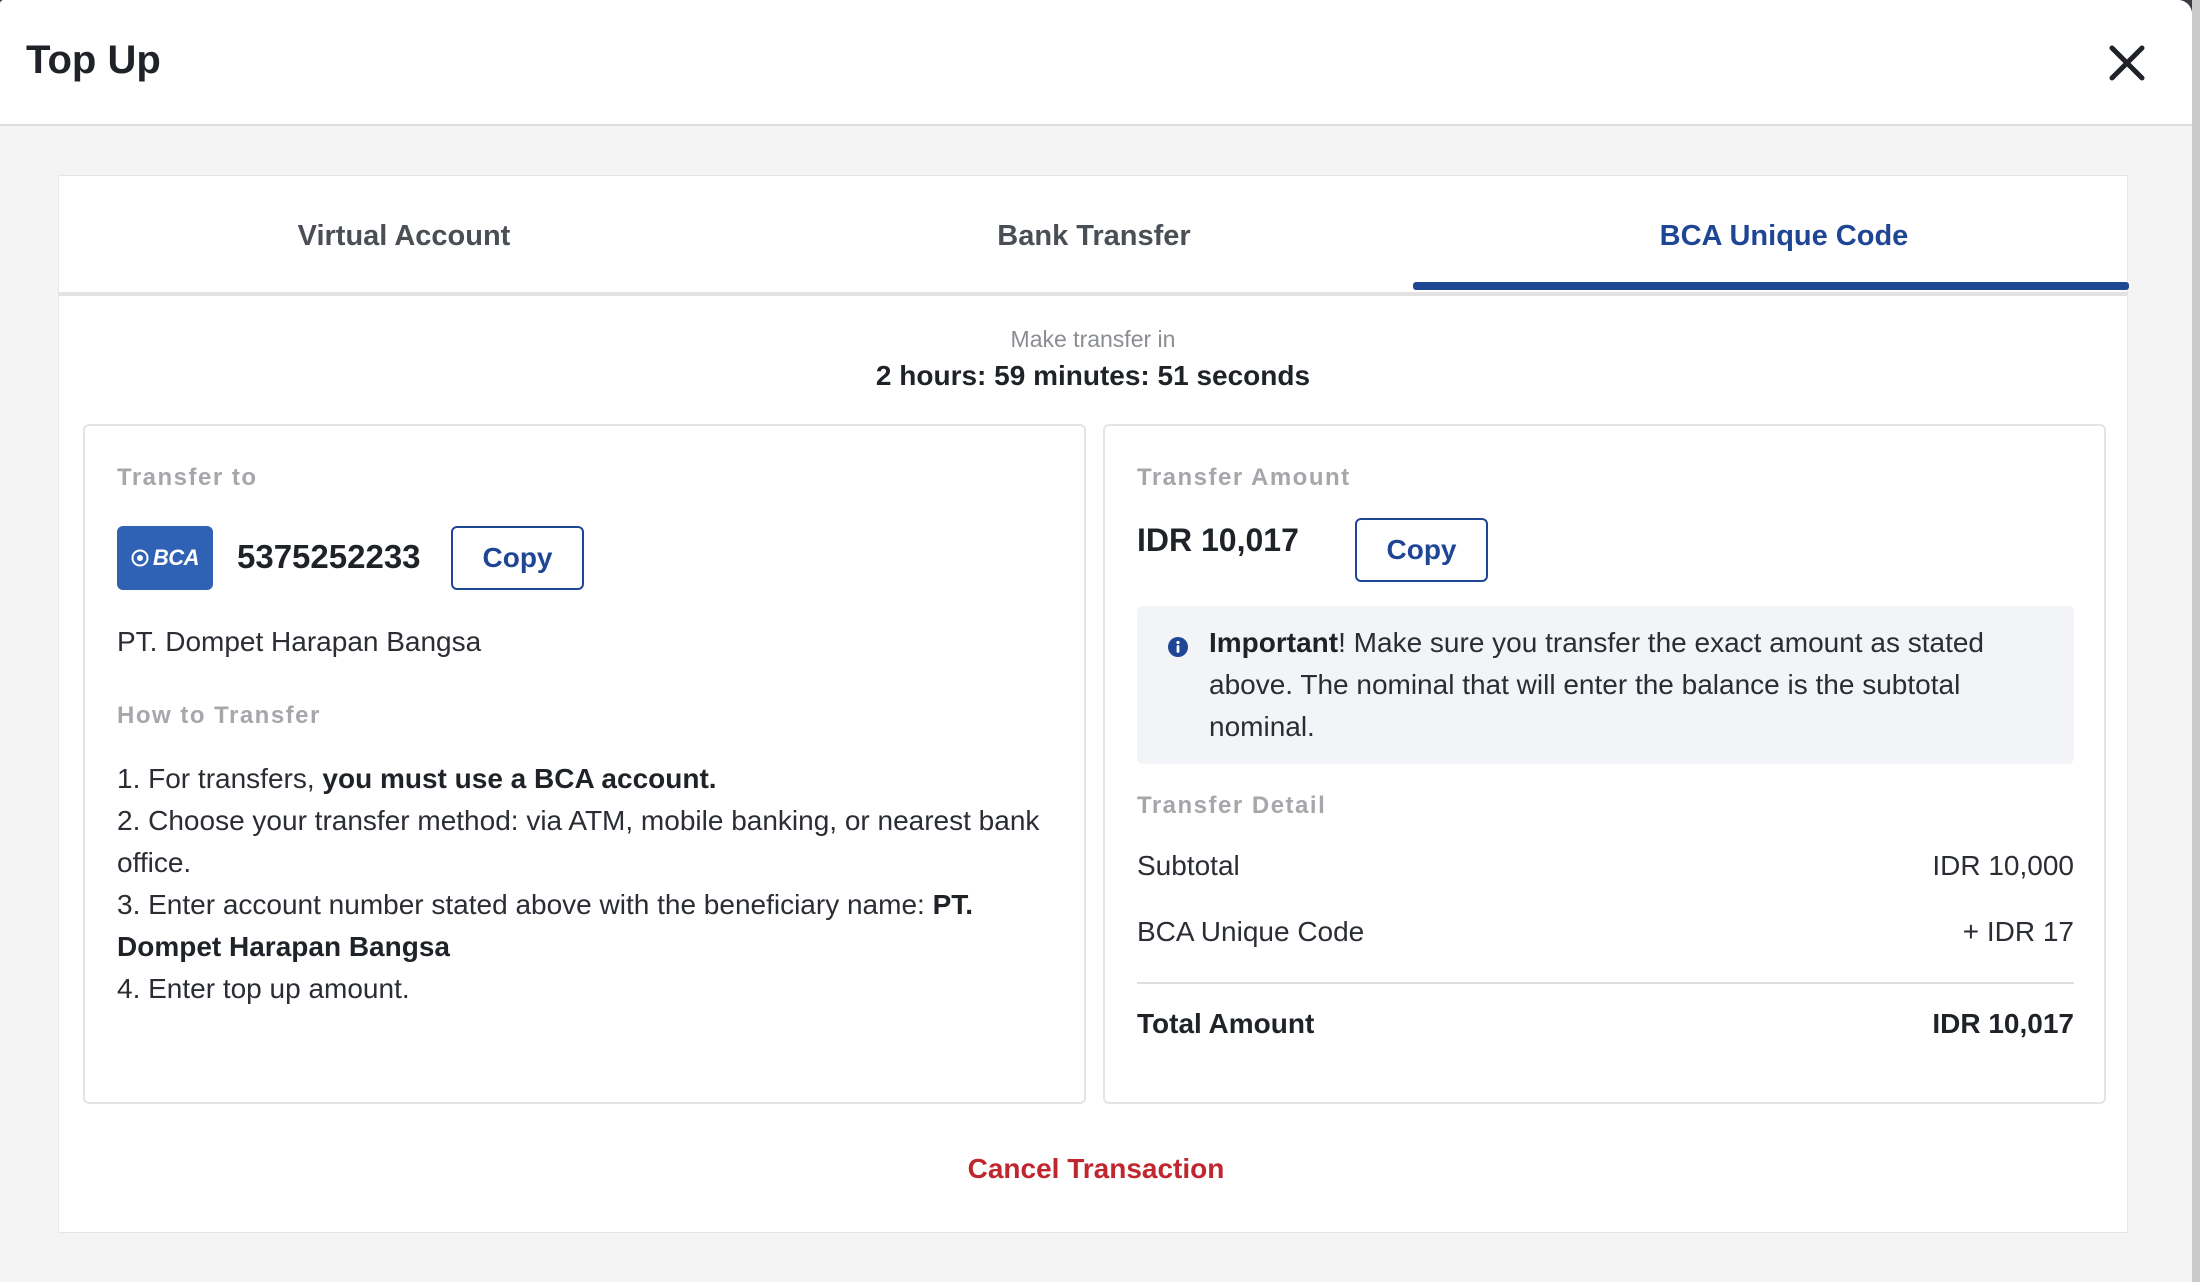 This screenshot has height=1282, width=2200. Describe the element at coordinates (140, 558) in the screenshot. I see `bca-emblem-icon` at that location.